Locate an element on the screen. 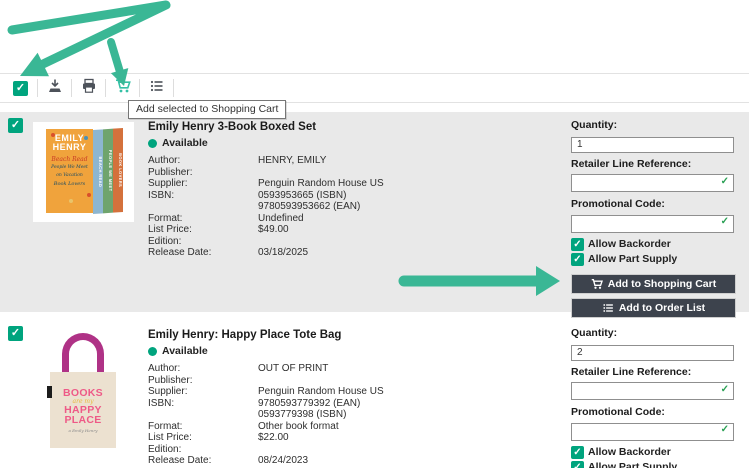  detail-value: 08/24/2023 is located at coordinates (283, 460).